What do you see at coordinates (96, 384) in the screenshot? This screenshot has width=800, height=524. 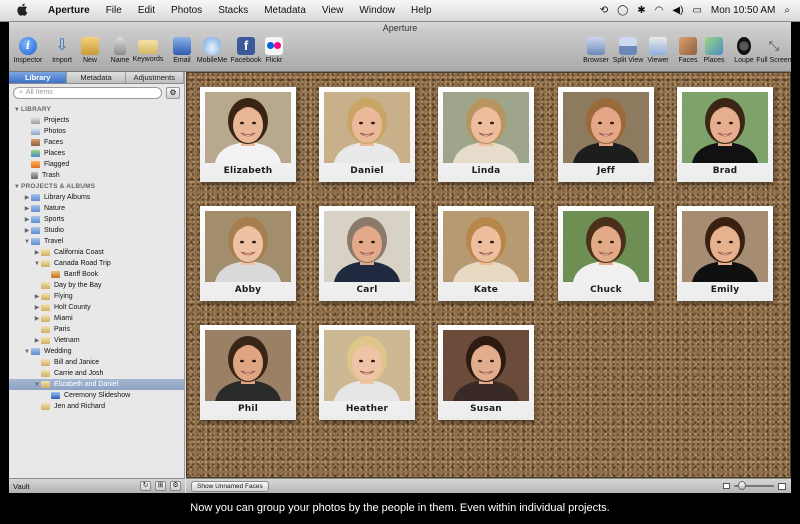 I see `sidebar-item-elizabeth-and-daniel: ▼ Elizabeth and Daniel` at bounding box center [96, 384].